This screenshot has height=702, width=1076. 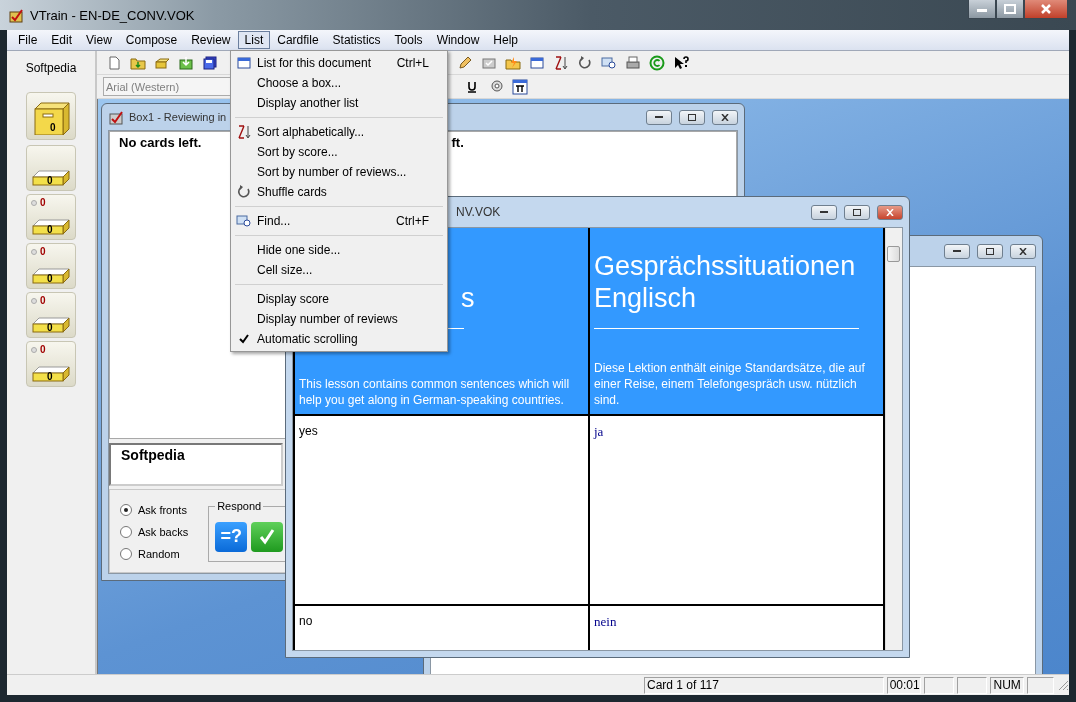 What do you see at coordinates (185, 62) in the screenshot?
I see `import-icon` at bounding box center [185, 62].